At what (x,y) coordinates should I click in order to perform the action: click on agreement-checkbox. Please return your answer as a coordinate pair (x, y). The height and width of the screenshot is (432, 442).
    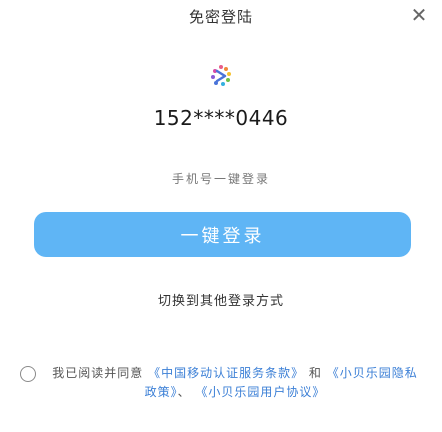
    Looking at the image, I should click on (28, 374).